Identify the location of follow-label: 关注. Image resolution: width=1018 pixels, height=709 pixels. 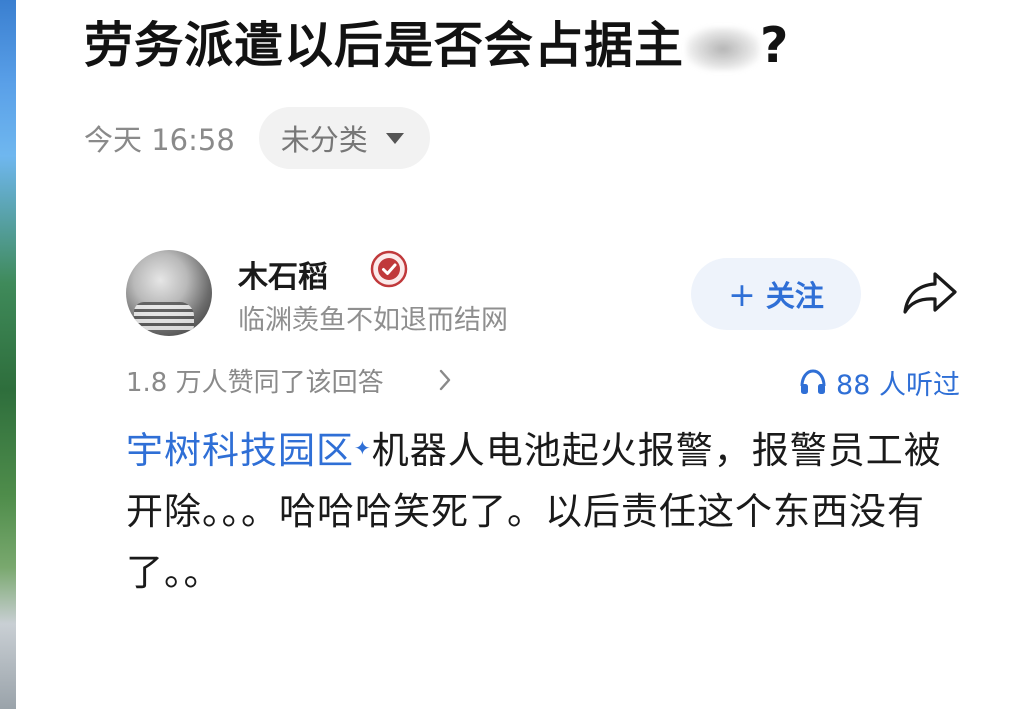
(794, 296).